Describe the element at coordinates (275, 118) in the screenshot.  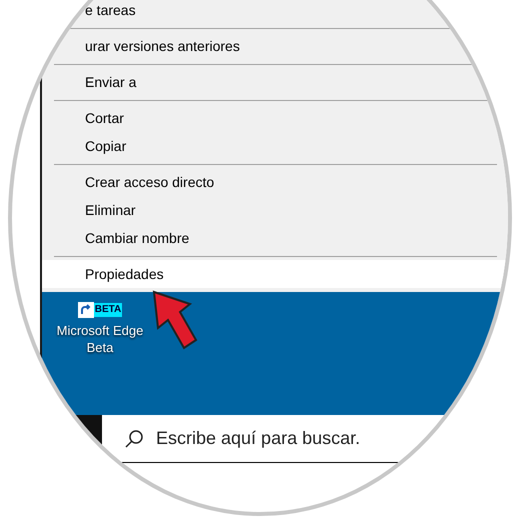
I see `menu-item: Cortar` at that location.